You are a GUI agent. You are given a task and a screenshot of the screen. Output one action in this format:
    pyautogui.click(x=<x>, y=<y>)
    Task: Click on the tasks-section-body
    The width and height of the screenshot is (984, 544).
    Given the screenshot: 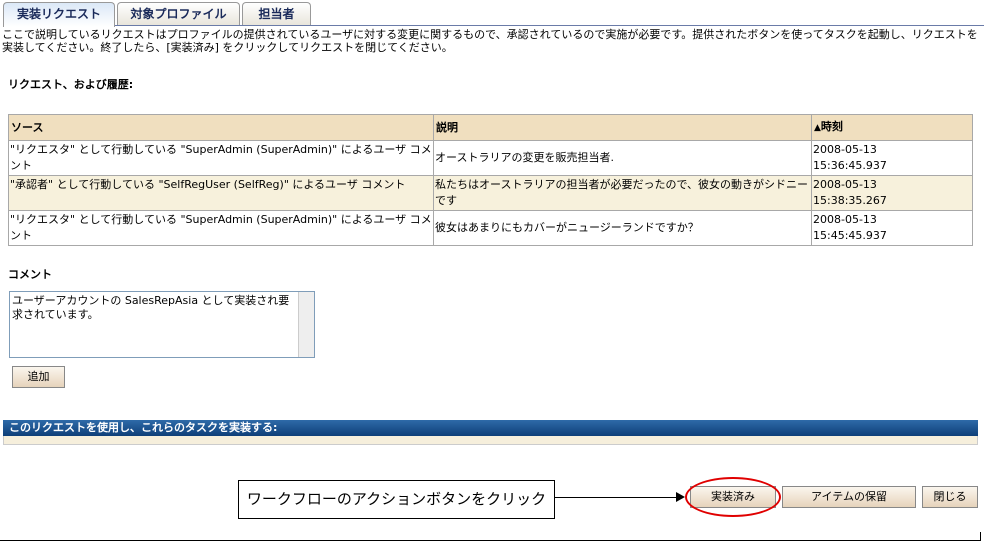 What is the action you would take?
    pyautogui.click(x=490, y=440)
    